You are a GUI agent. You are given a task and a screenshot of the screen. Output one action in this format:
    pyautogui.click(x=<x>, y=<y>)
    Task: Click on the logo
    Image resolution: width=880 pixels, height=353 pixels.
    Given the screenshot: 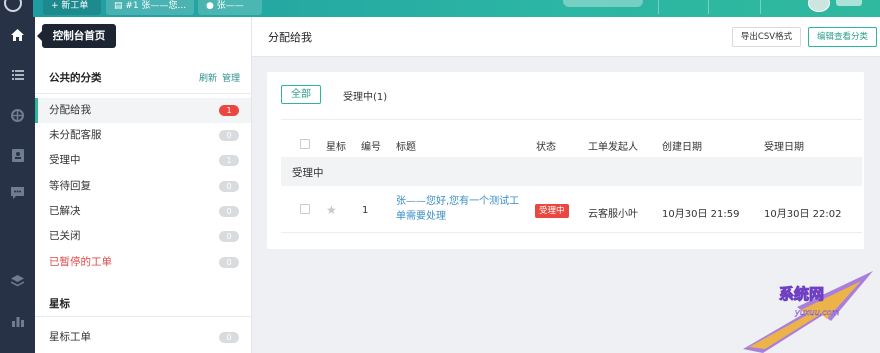 What is the action you would take?
    pyautogui.click(x=16, y=8)
    